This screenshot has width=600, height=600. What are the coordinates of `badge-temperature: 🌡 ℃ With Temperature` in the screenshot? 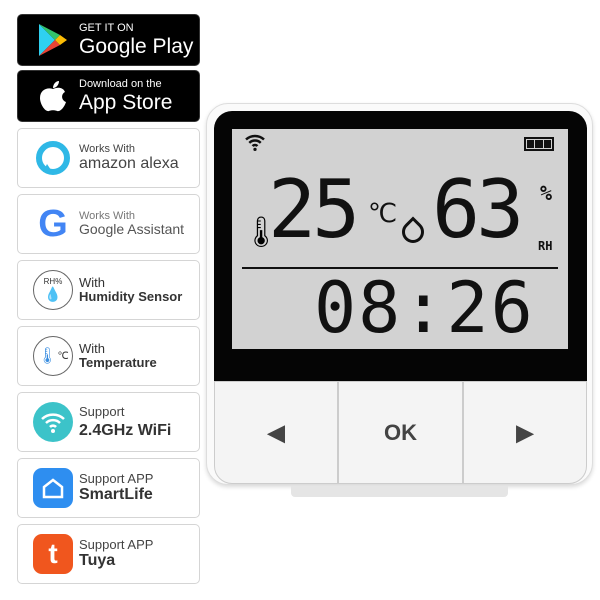 It's located at (108, 356).